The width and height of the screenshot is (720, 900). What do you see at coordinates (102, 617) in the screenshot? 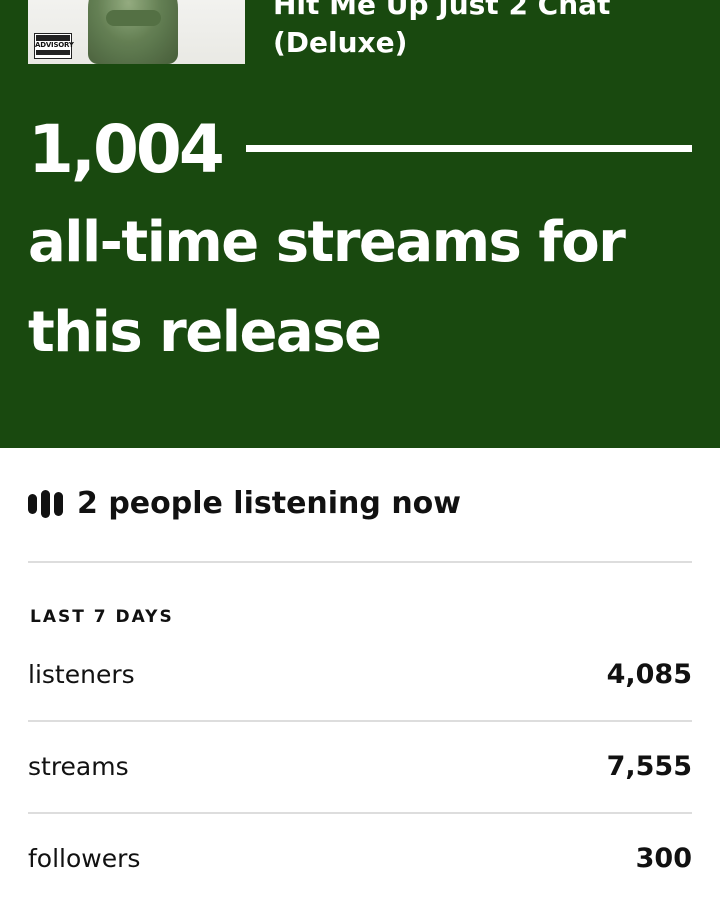
I see `last-7-days-heading: LAST 7 DAYS` at bounding box center [102, 617].